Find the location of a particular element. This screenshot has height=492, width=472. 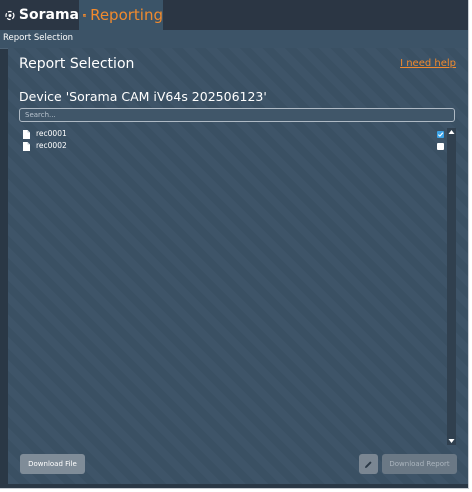

scroll-up-icon is located at coordinates (451, 132).